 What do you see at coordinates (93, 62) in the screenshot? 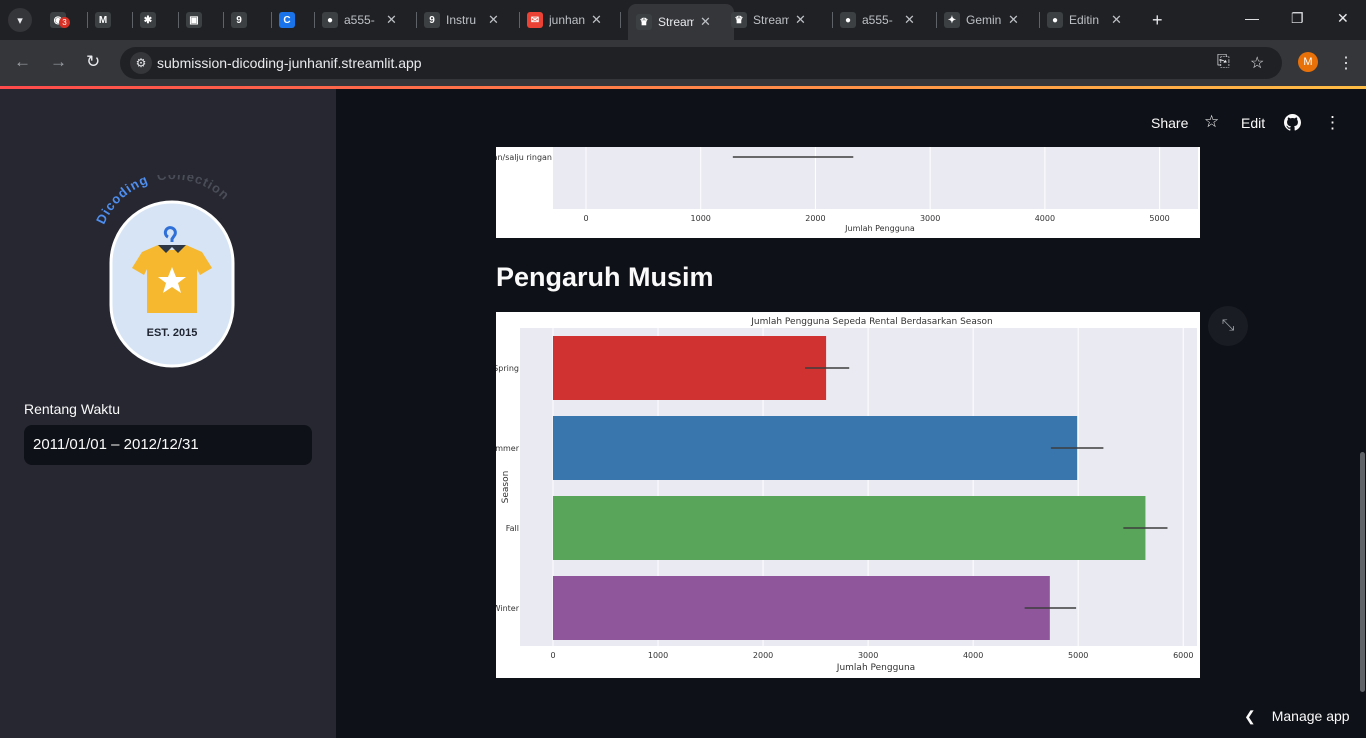
I see `reload-icon: ↻` at bounding box center [93, 62].